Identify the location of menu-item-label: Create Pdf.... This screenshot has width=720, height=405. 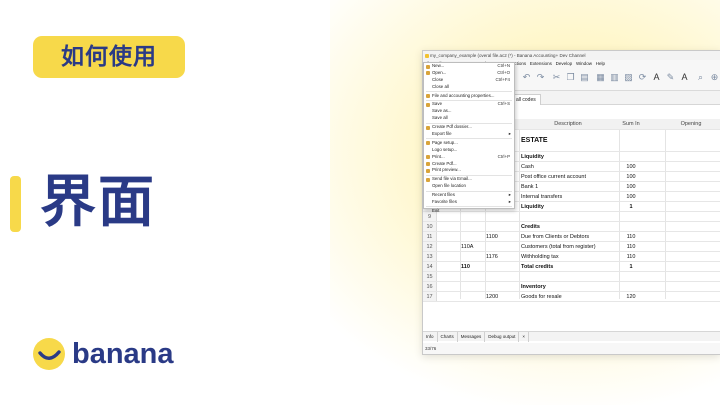
(444, 163).